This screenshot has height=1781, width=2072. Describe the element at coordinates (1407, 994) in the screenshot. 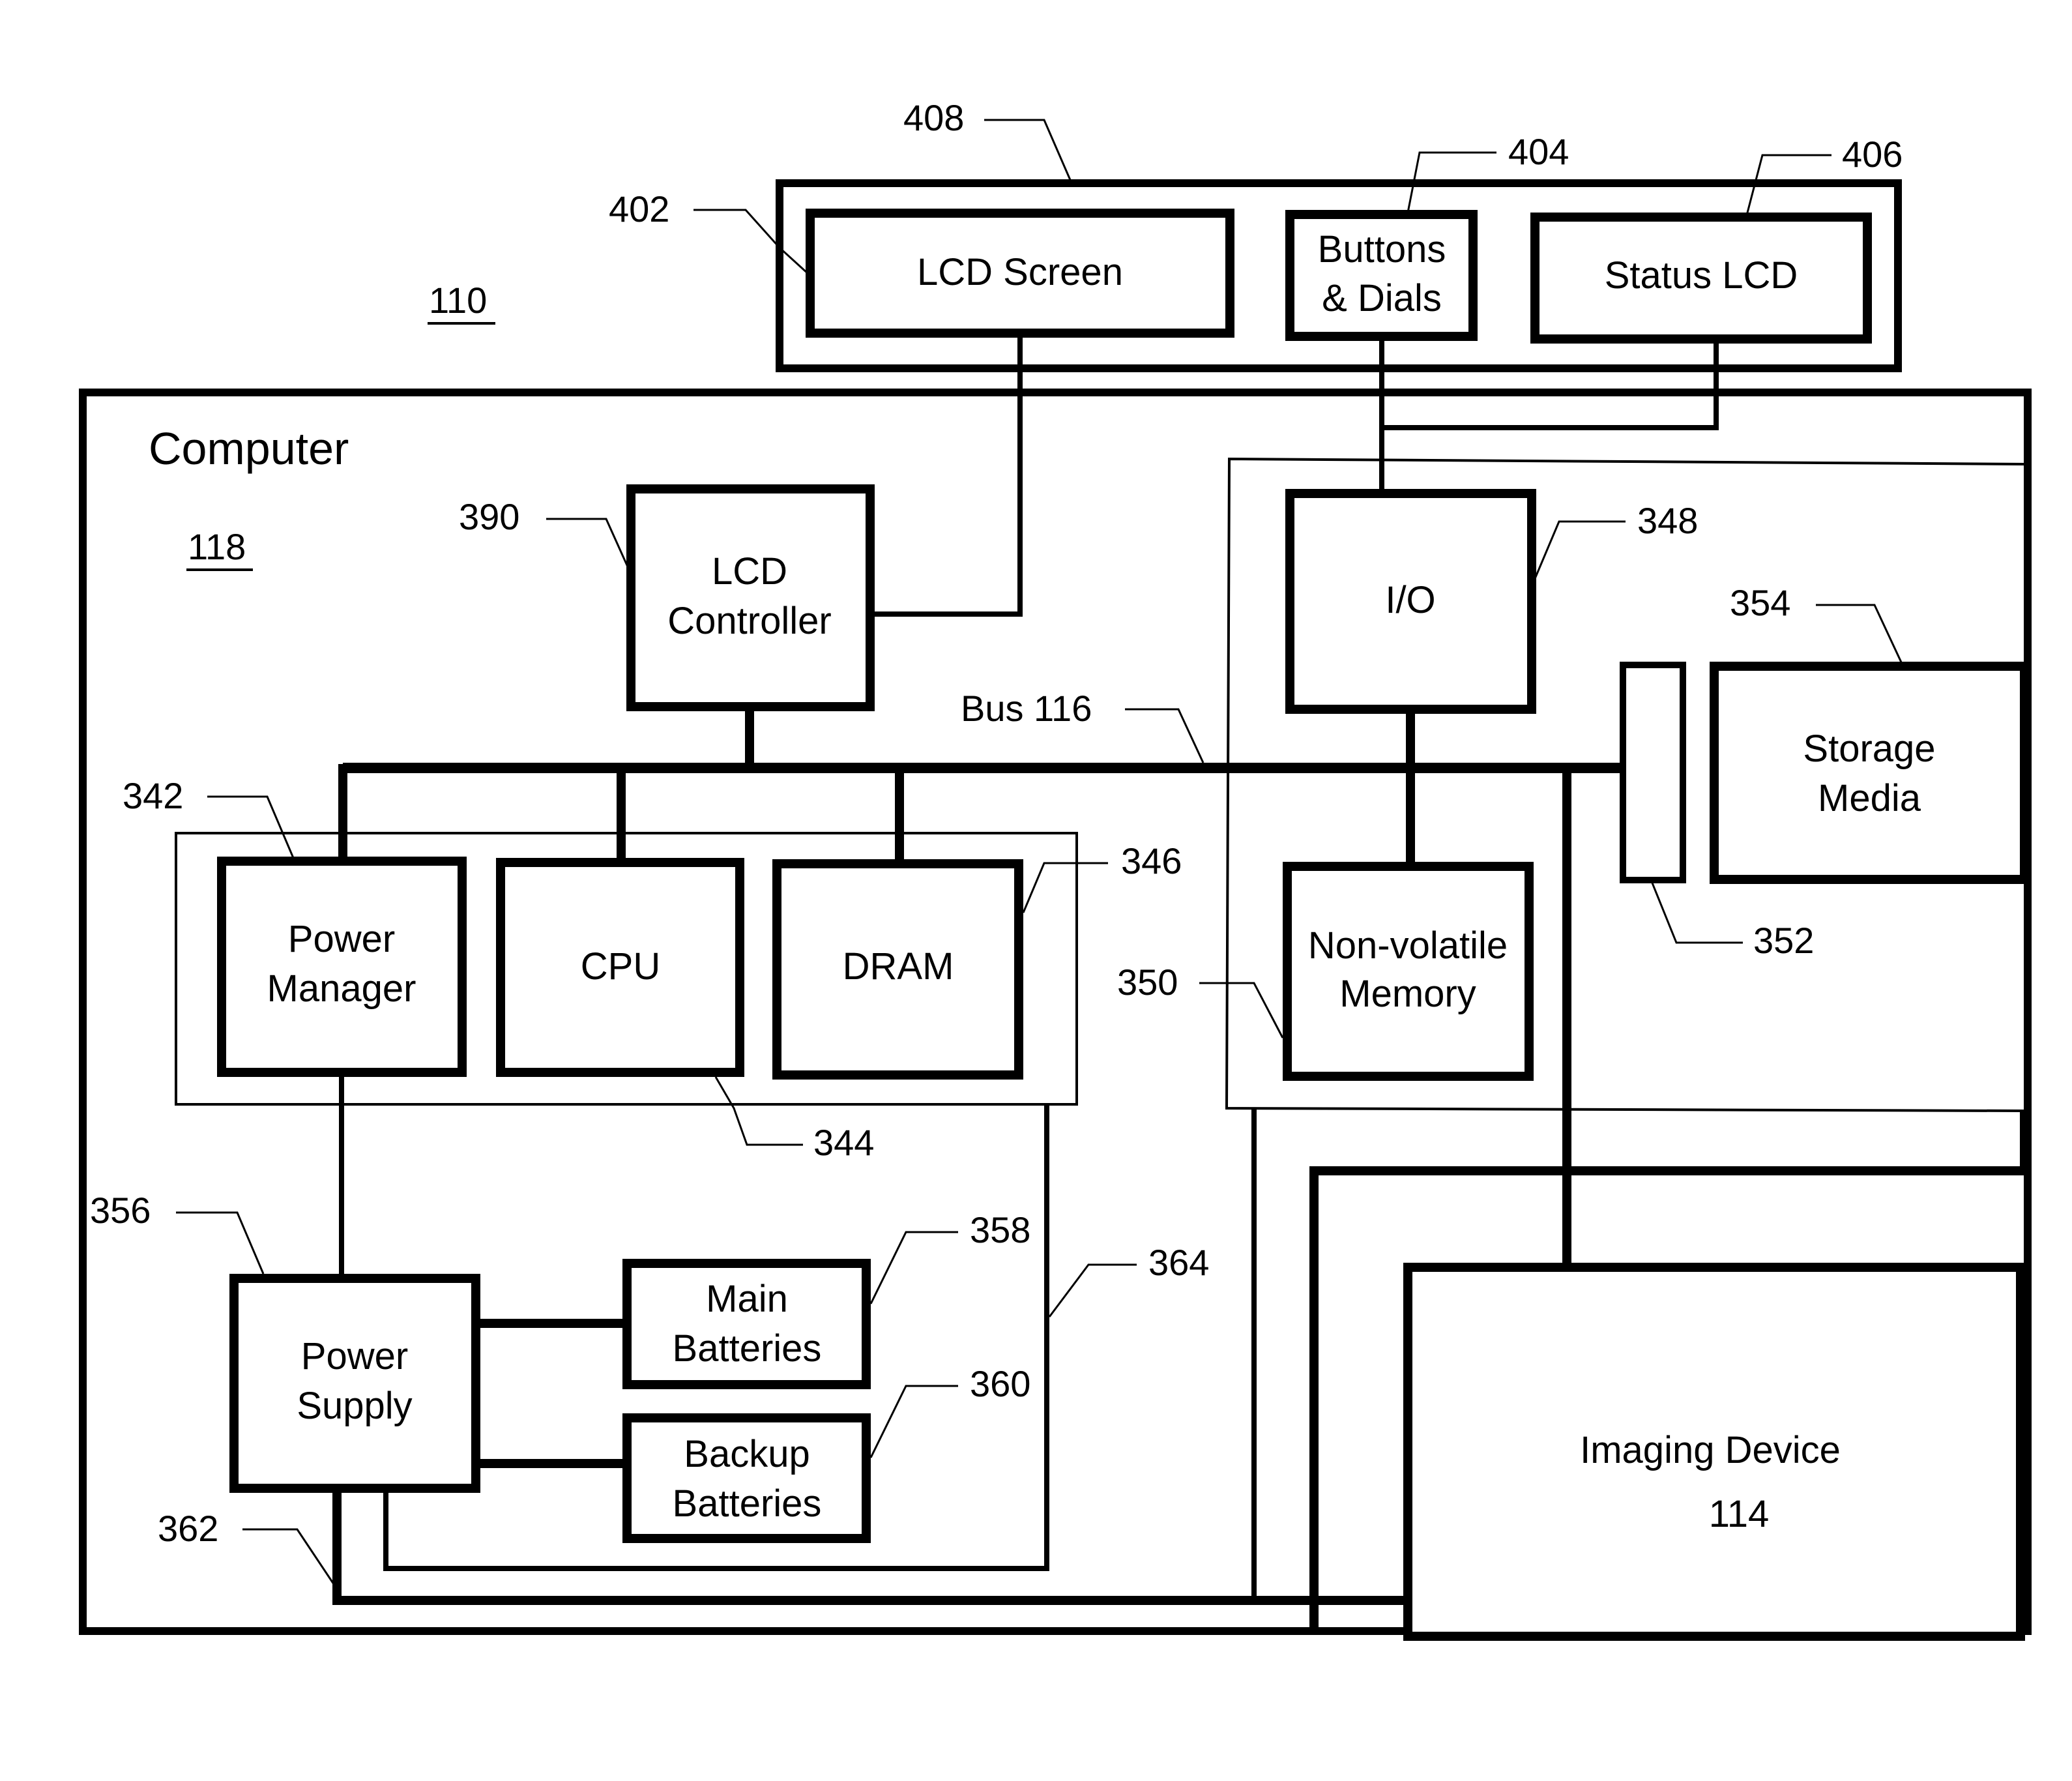

I see `nonvolatile-memory-label-line2: Memory` at that location.